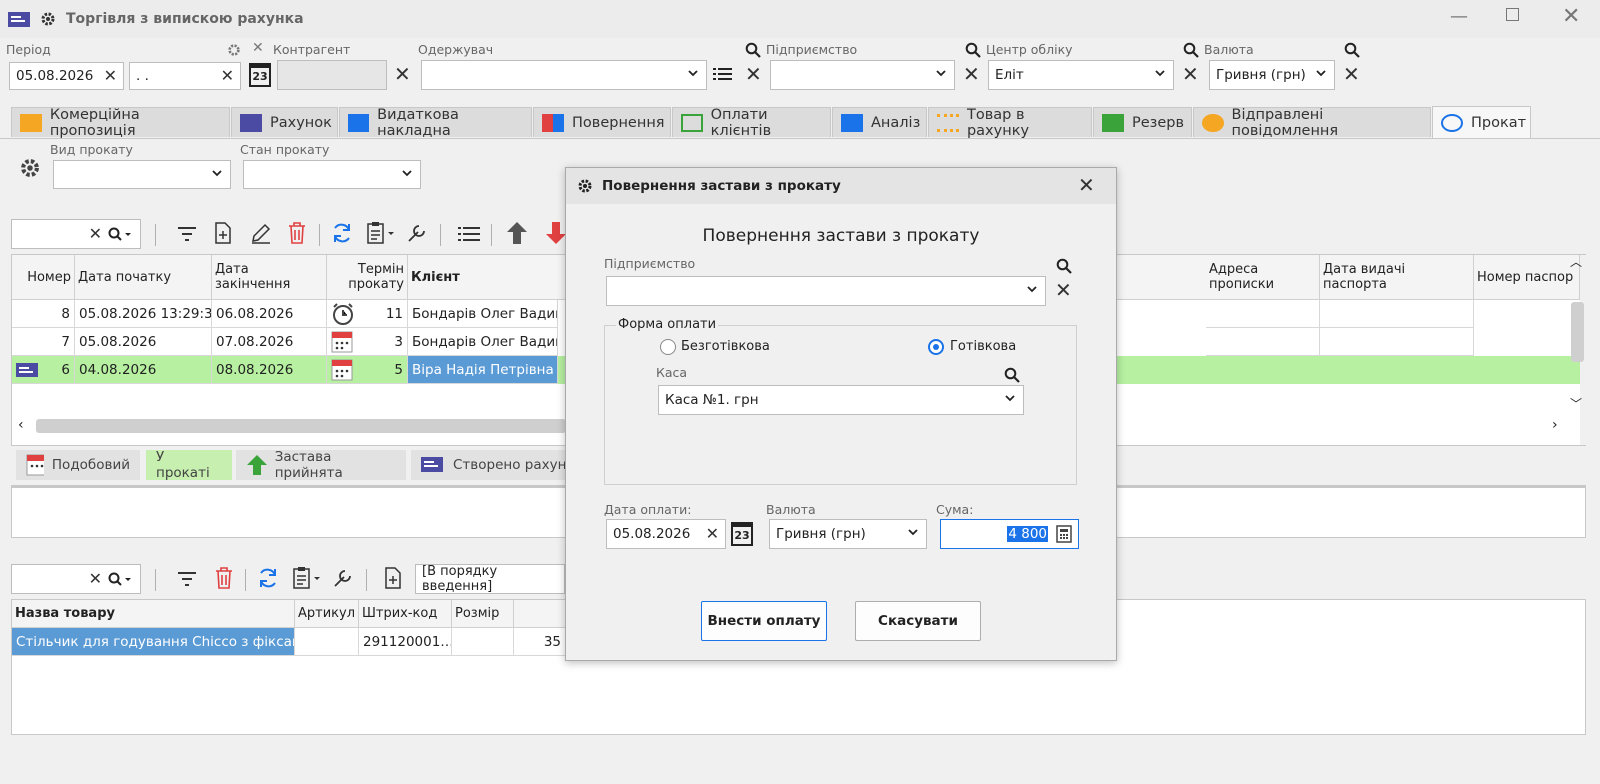 This screenshot has width=1600, height=784. What do you see at coordinates (862, 75) in the screenshot?
I see `enterprise-select` at bounding box center [862, 75].